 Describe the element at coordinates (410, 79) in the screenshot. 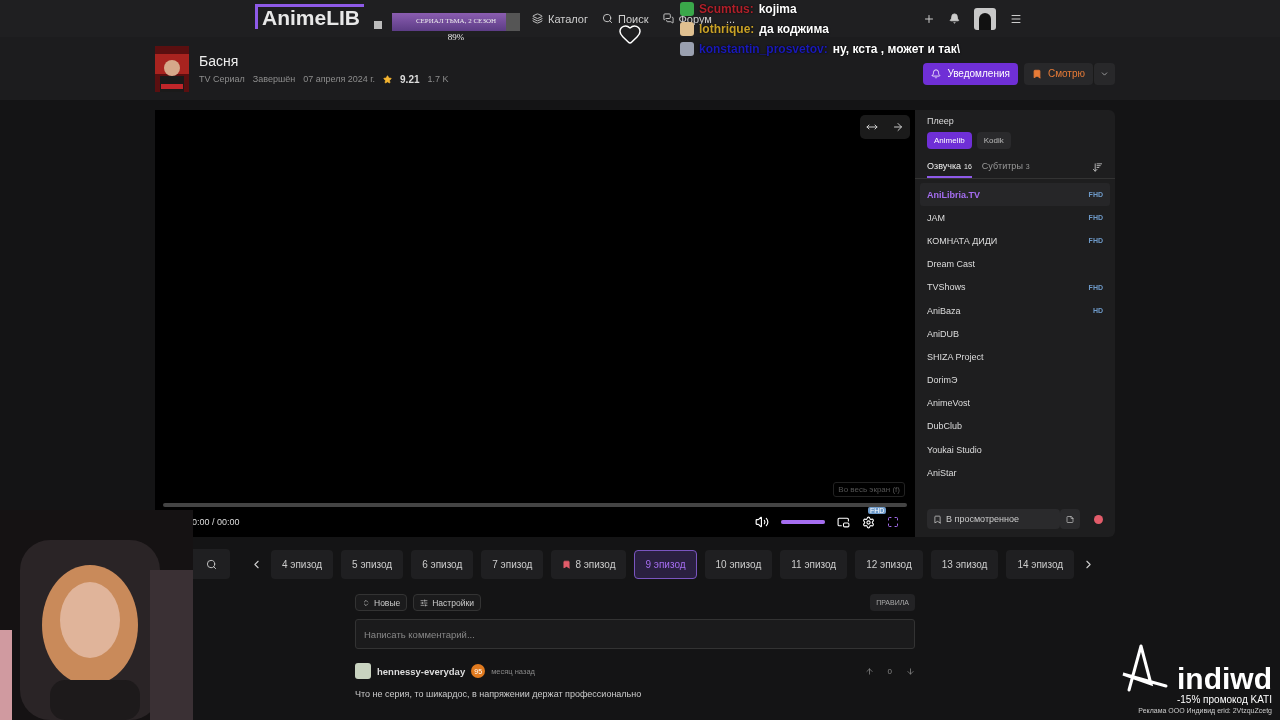

I see `rating-value: 9.21` at that location.